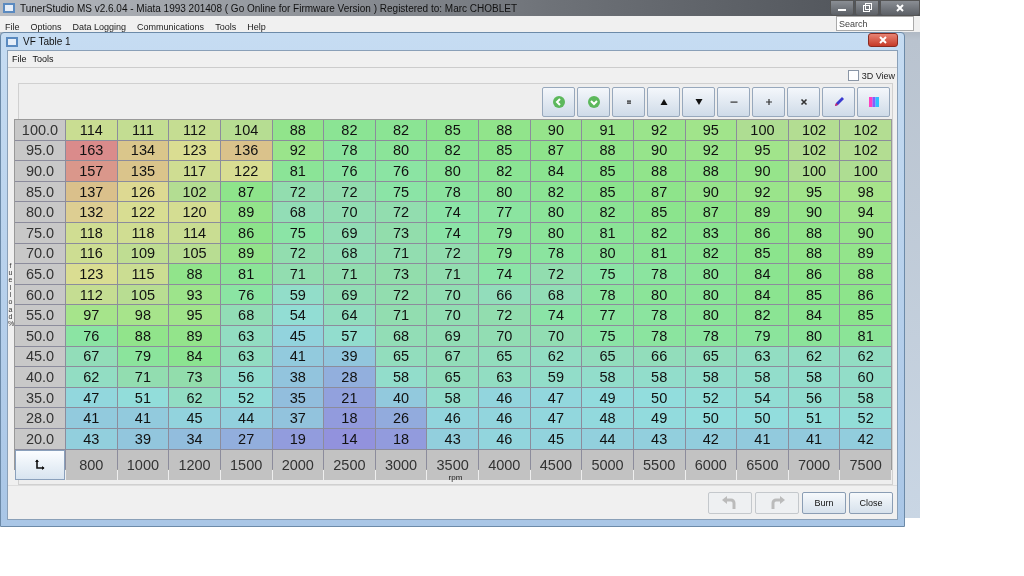 This screenshot has height=576, width=1024. What do you see at coordinates (194, 397) in the screenshot?
I see `table-cell: 62` at bounding box center [194, 397].